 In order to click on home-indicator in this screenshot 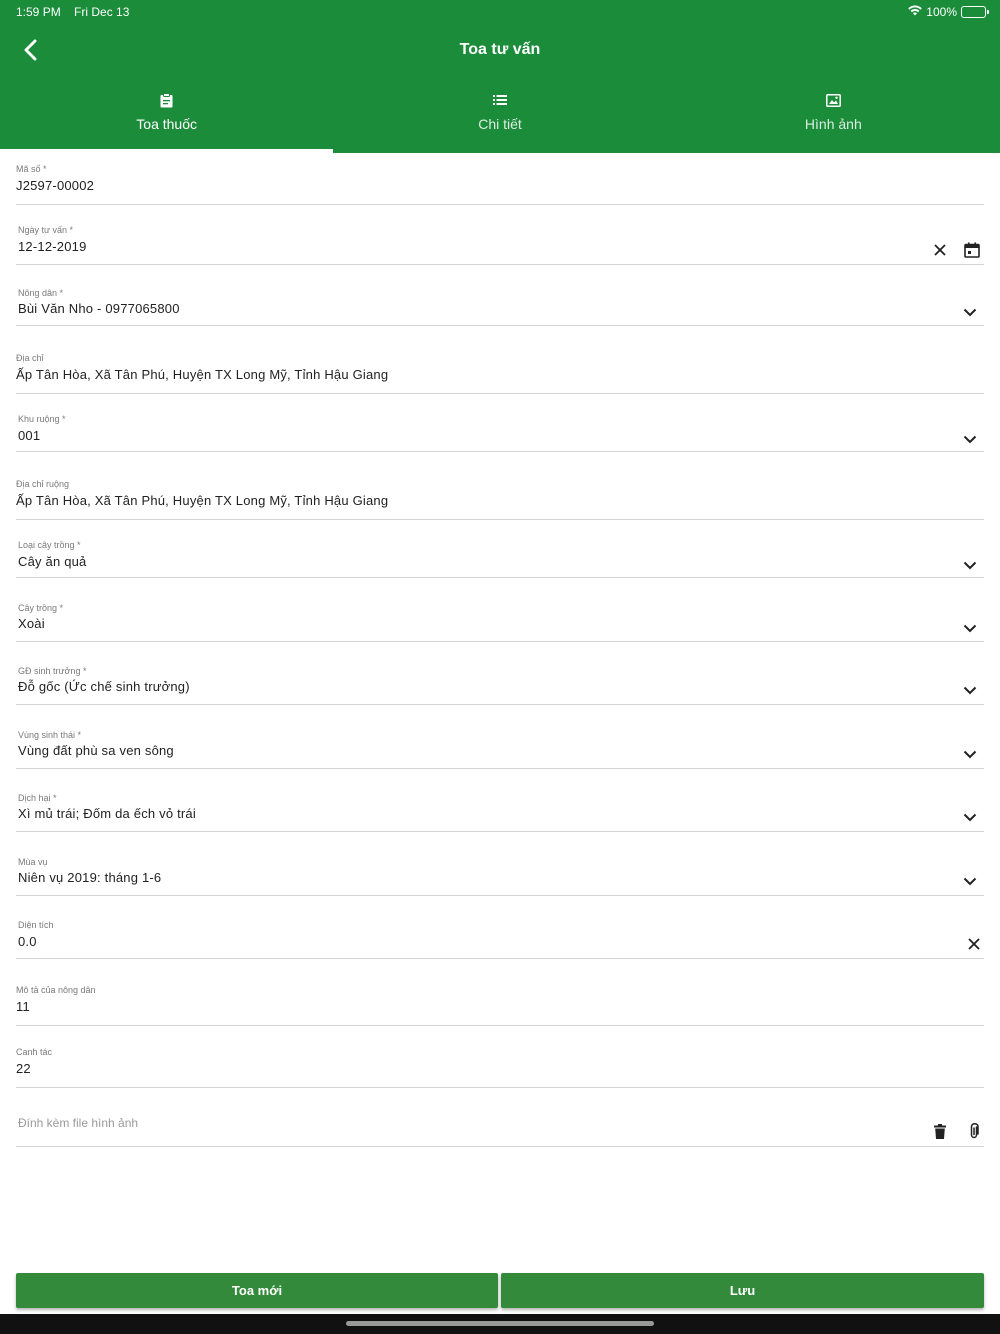, I will do `click(500, 1323)`.